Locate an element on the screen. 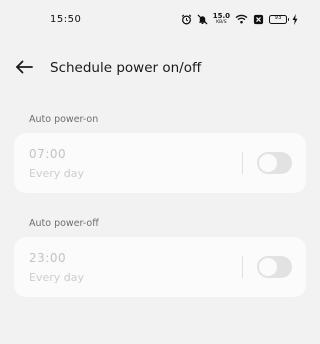  charging-icon is located at coordinates (295, 19).